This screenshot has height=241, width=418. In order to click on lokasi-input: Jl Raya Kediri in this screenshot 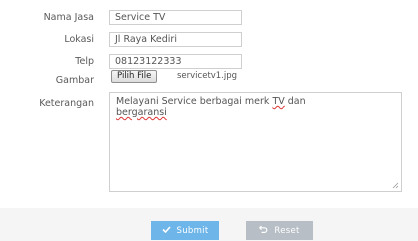, I will do `click(175, 39)`.